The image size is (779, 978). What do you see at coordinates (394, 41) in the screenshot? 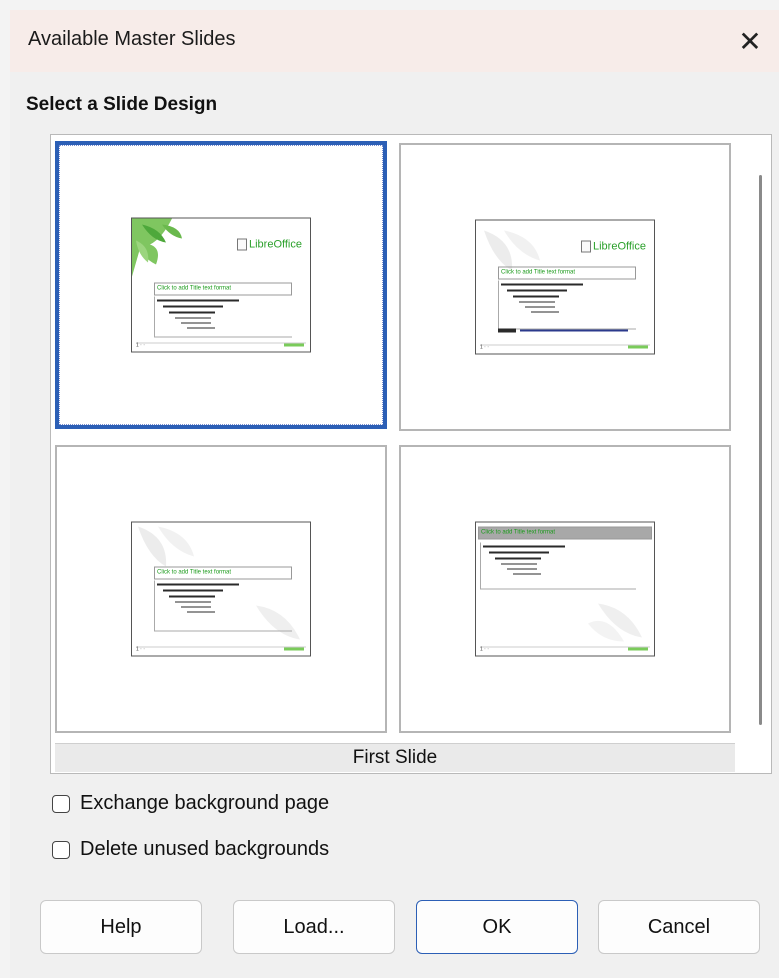
I see `title-bar: Available Master Slides ✕` at bounding box center [394, 41].